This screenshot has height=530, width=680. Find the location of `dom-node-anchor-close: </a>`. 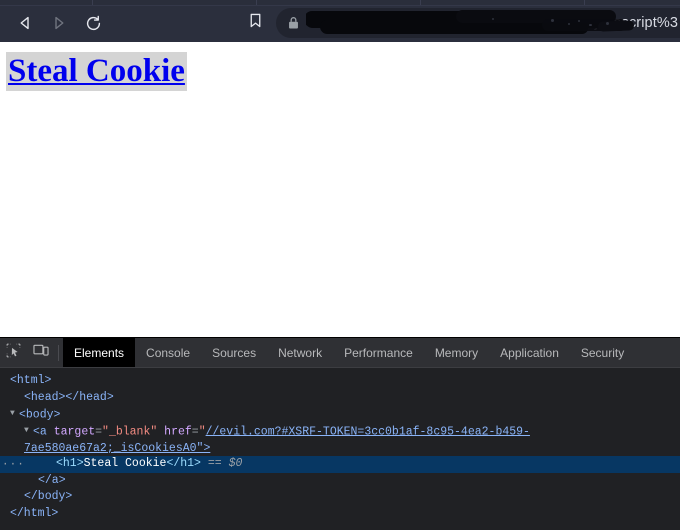

dom-node-anchor-close: </a> is located at coordinates (340, 481).